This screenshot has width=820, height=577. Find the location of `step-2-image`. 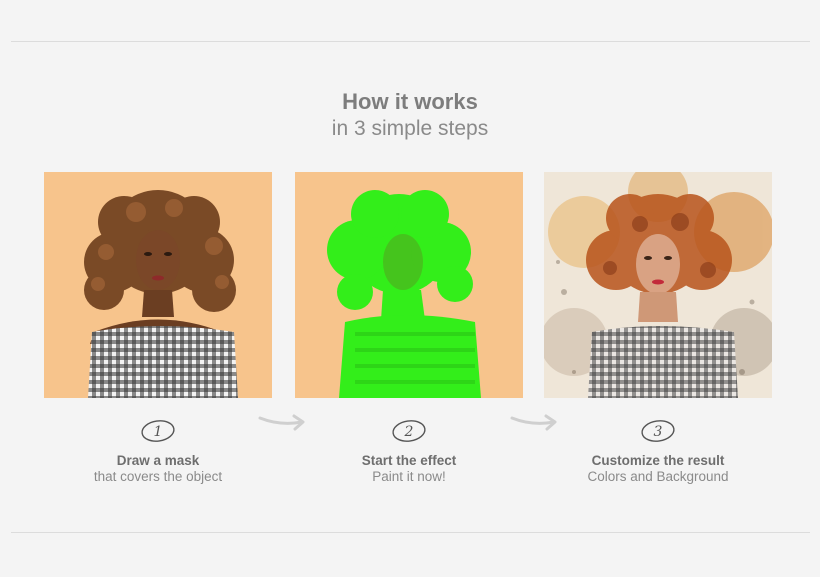

step-2-image is located at coordinates (409, 285).